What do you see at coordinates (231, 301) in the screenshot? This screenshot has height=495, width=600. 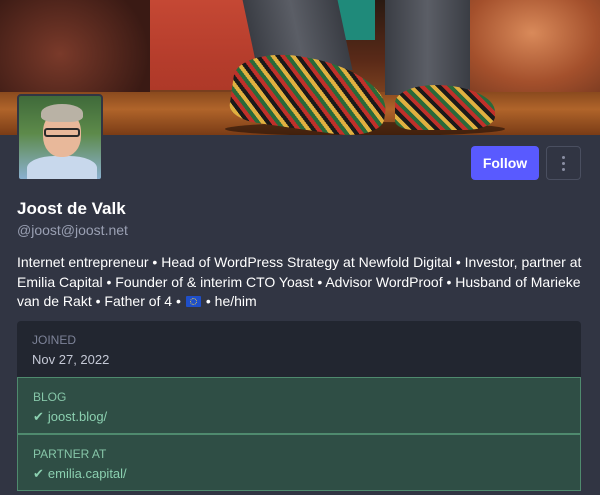 I see `bio-pronouns: • he/him` at bounding box center [231, 301].